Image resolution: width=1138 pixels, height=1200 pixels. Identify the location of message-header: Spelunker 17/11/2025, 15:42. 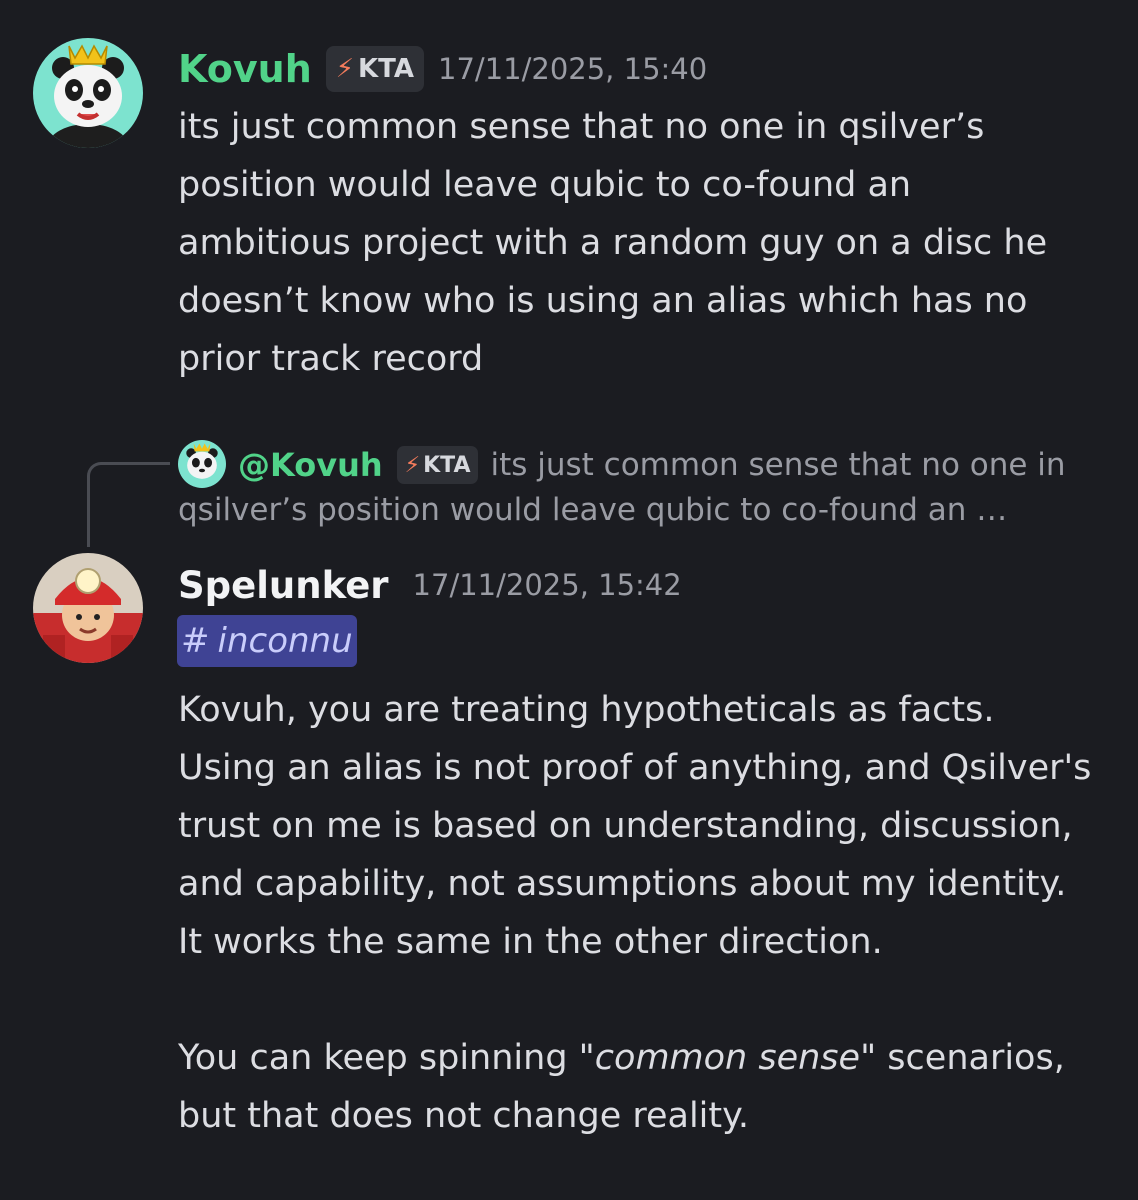
(430, 585).